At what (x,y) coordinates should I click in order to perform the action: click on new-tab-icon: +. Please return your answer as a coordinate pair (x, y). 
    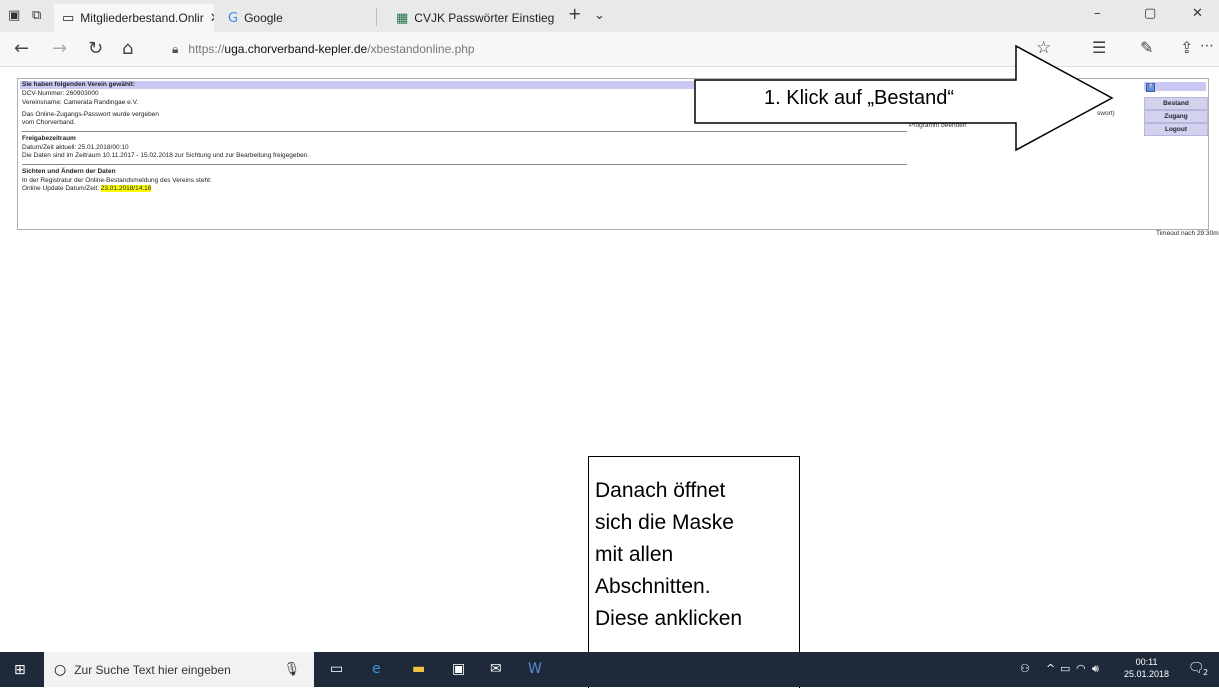
    Looking at the image, I should click on (574, 13).